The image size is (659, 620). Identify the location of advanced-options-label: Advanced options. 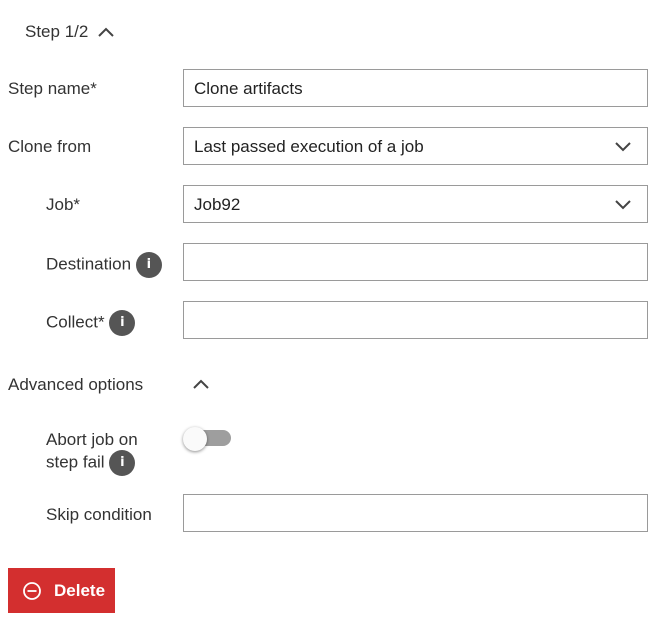
(76, 384).